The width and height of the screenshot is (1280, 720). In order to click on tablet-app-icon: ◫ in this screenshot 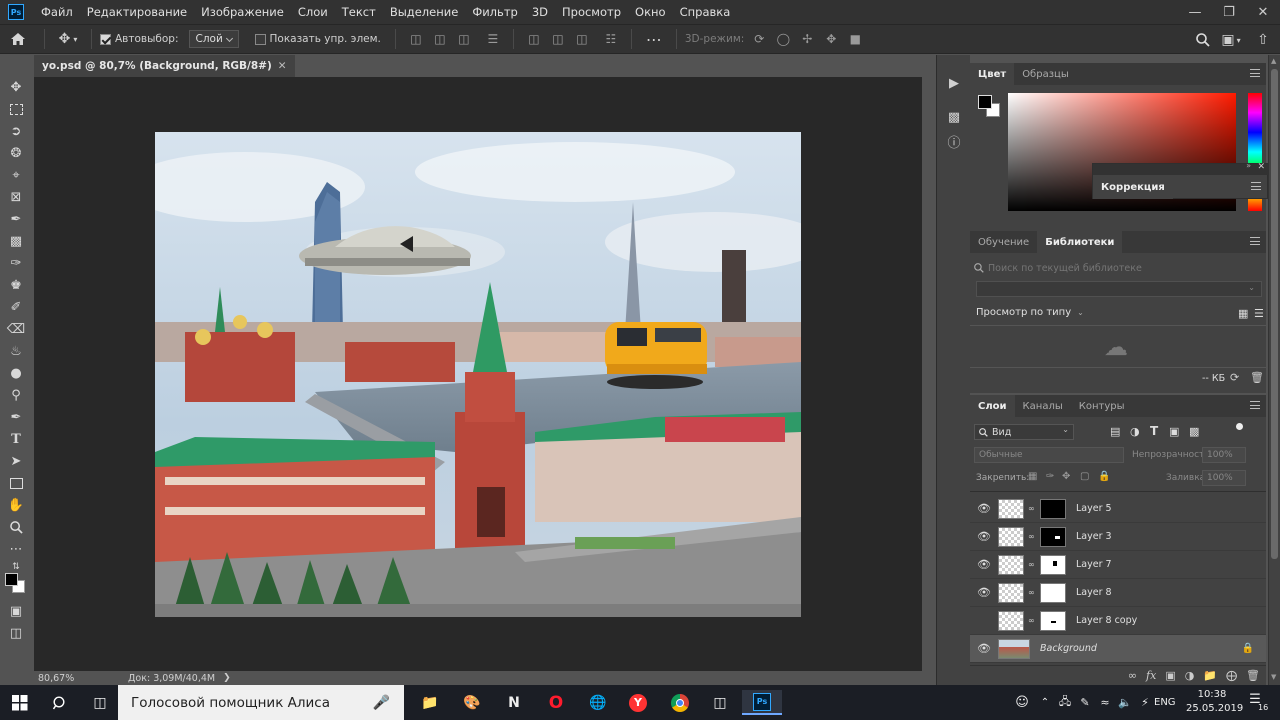, I will do `click(720, 702)`.